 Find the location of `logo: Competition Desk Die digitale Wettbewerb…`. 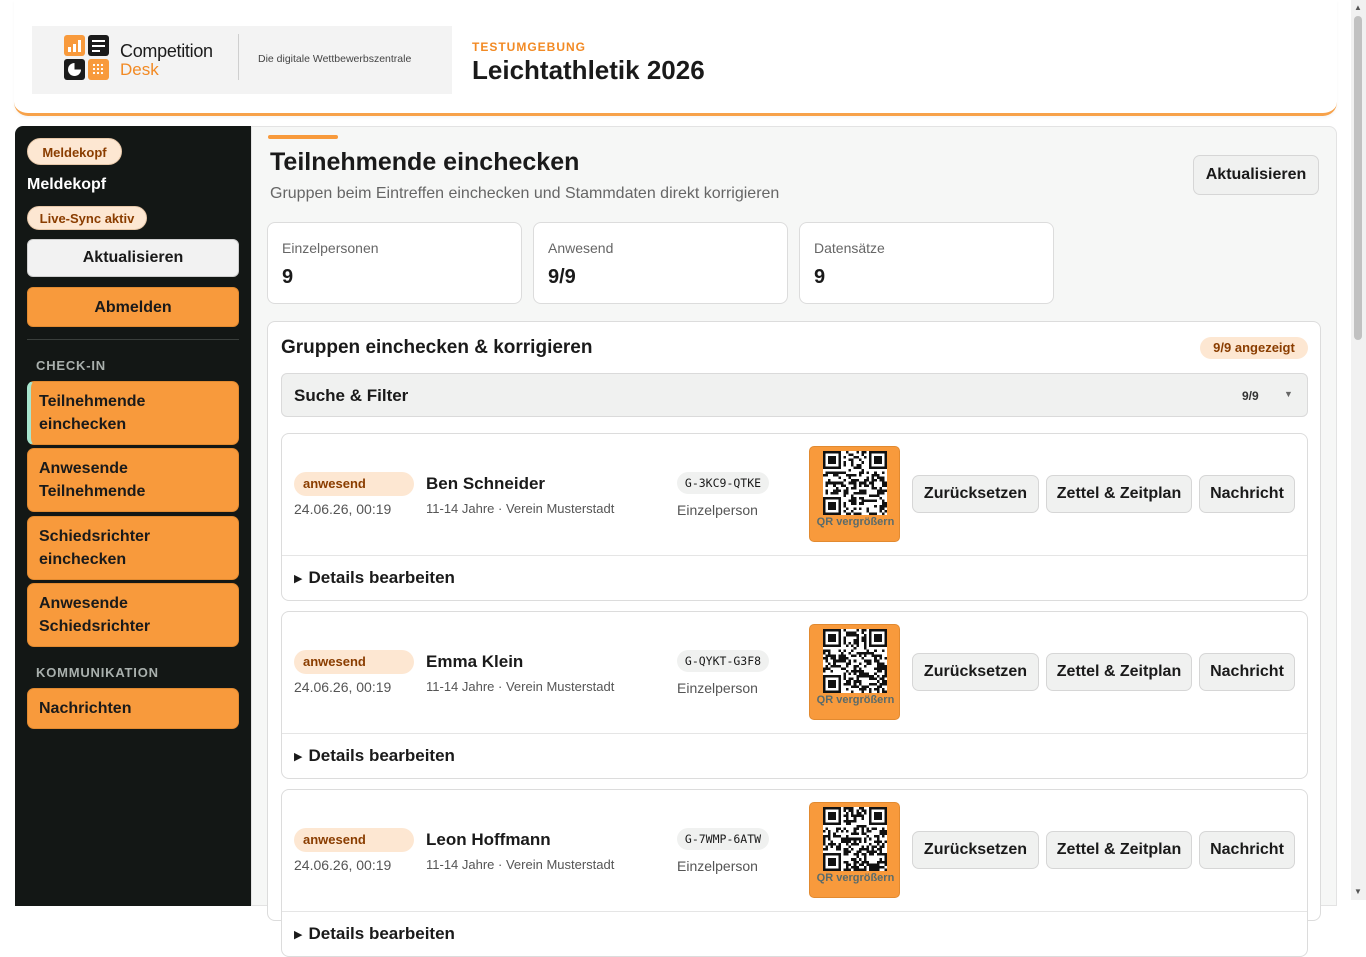

logo: Competition Desk Die digitale Wettbewerb… is located at coordinates (242, 60).